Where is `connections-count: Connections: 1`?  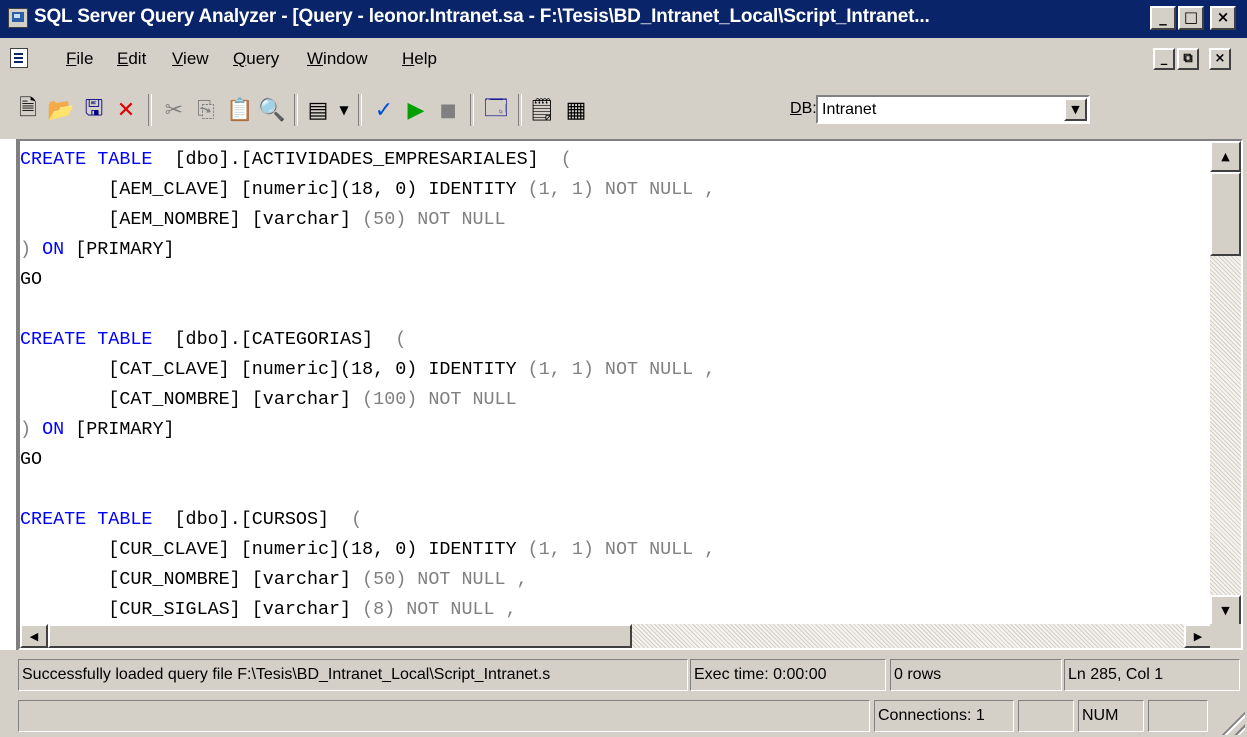
connections-count: Connections: 1 is located at coordinates (944, 716).